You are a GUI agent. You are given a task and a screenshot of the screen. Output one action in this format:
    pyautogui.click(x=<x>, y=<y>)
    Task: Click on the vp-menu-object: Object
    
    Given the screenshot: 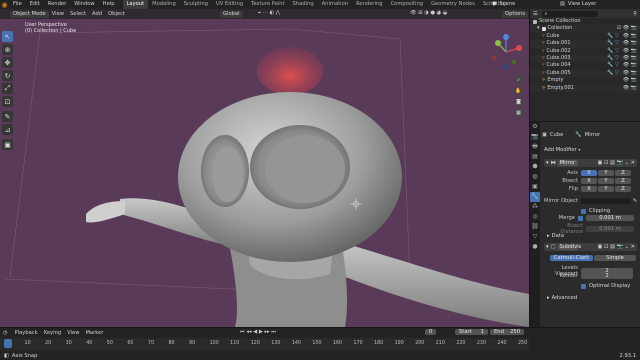 What is the action you would take?
    pyautogui.click(x=116, y=14)
    